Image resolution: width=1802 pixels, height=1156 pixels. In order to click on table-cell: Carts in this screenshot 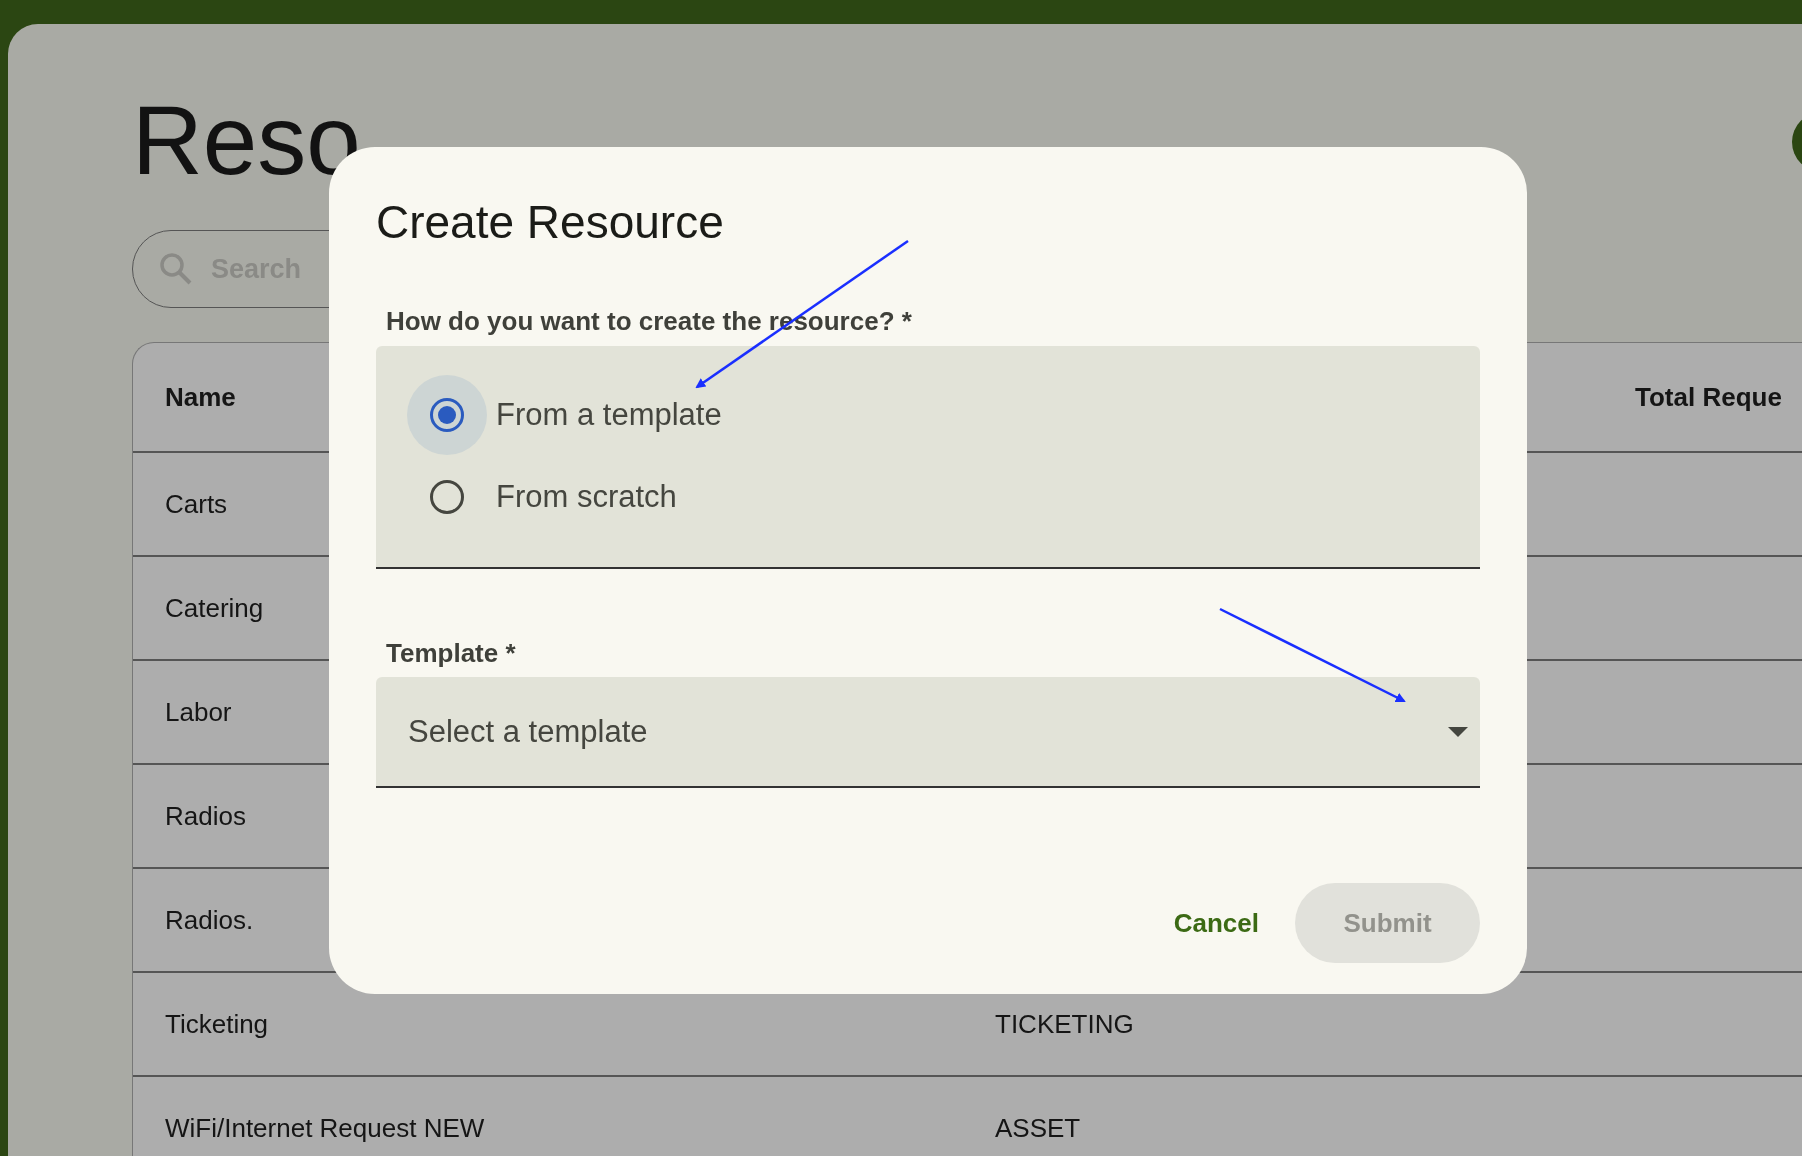, I will do `click(196, 504)`.